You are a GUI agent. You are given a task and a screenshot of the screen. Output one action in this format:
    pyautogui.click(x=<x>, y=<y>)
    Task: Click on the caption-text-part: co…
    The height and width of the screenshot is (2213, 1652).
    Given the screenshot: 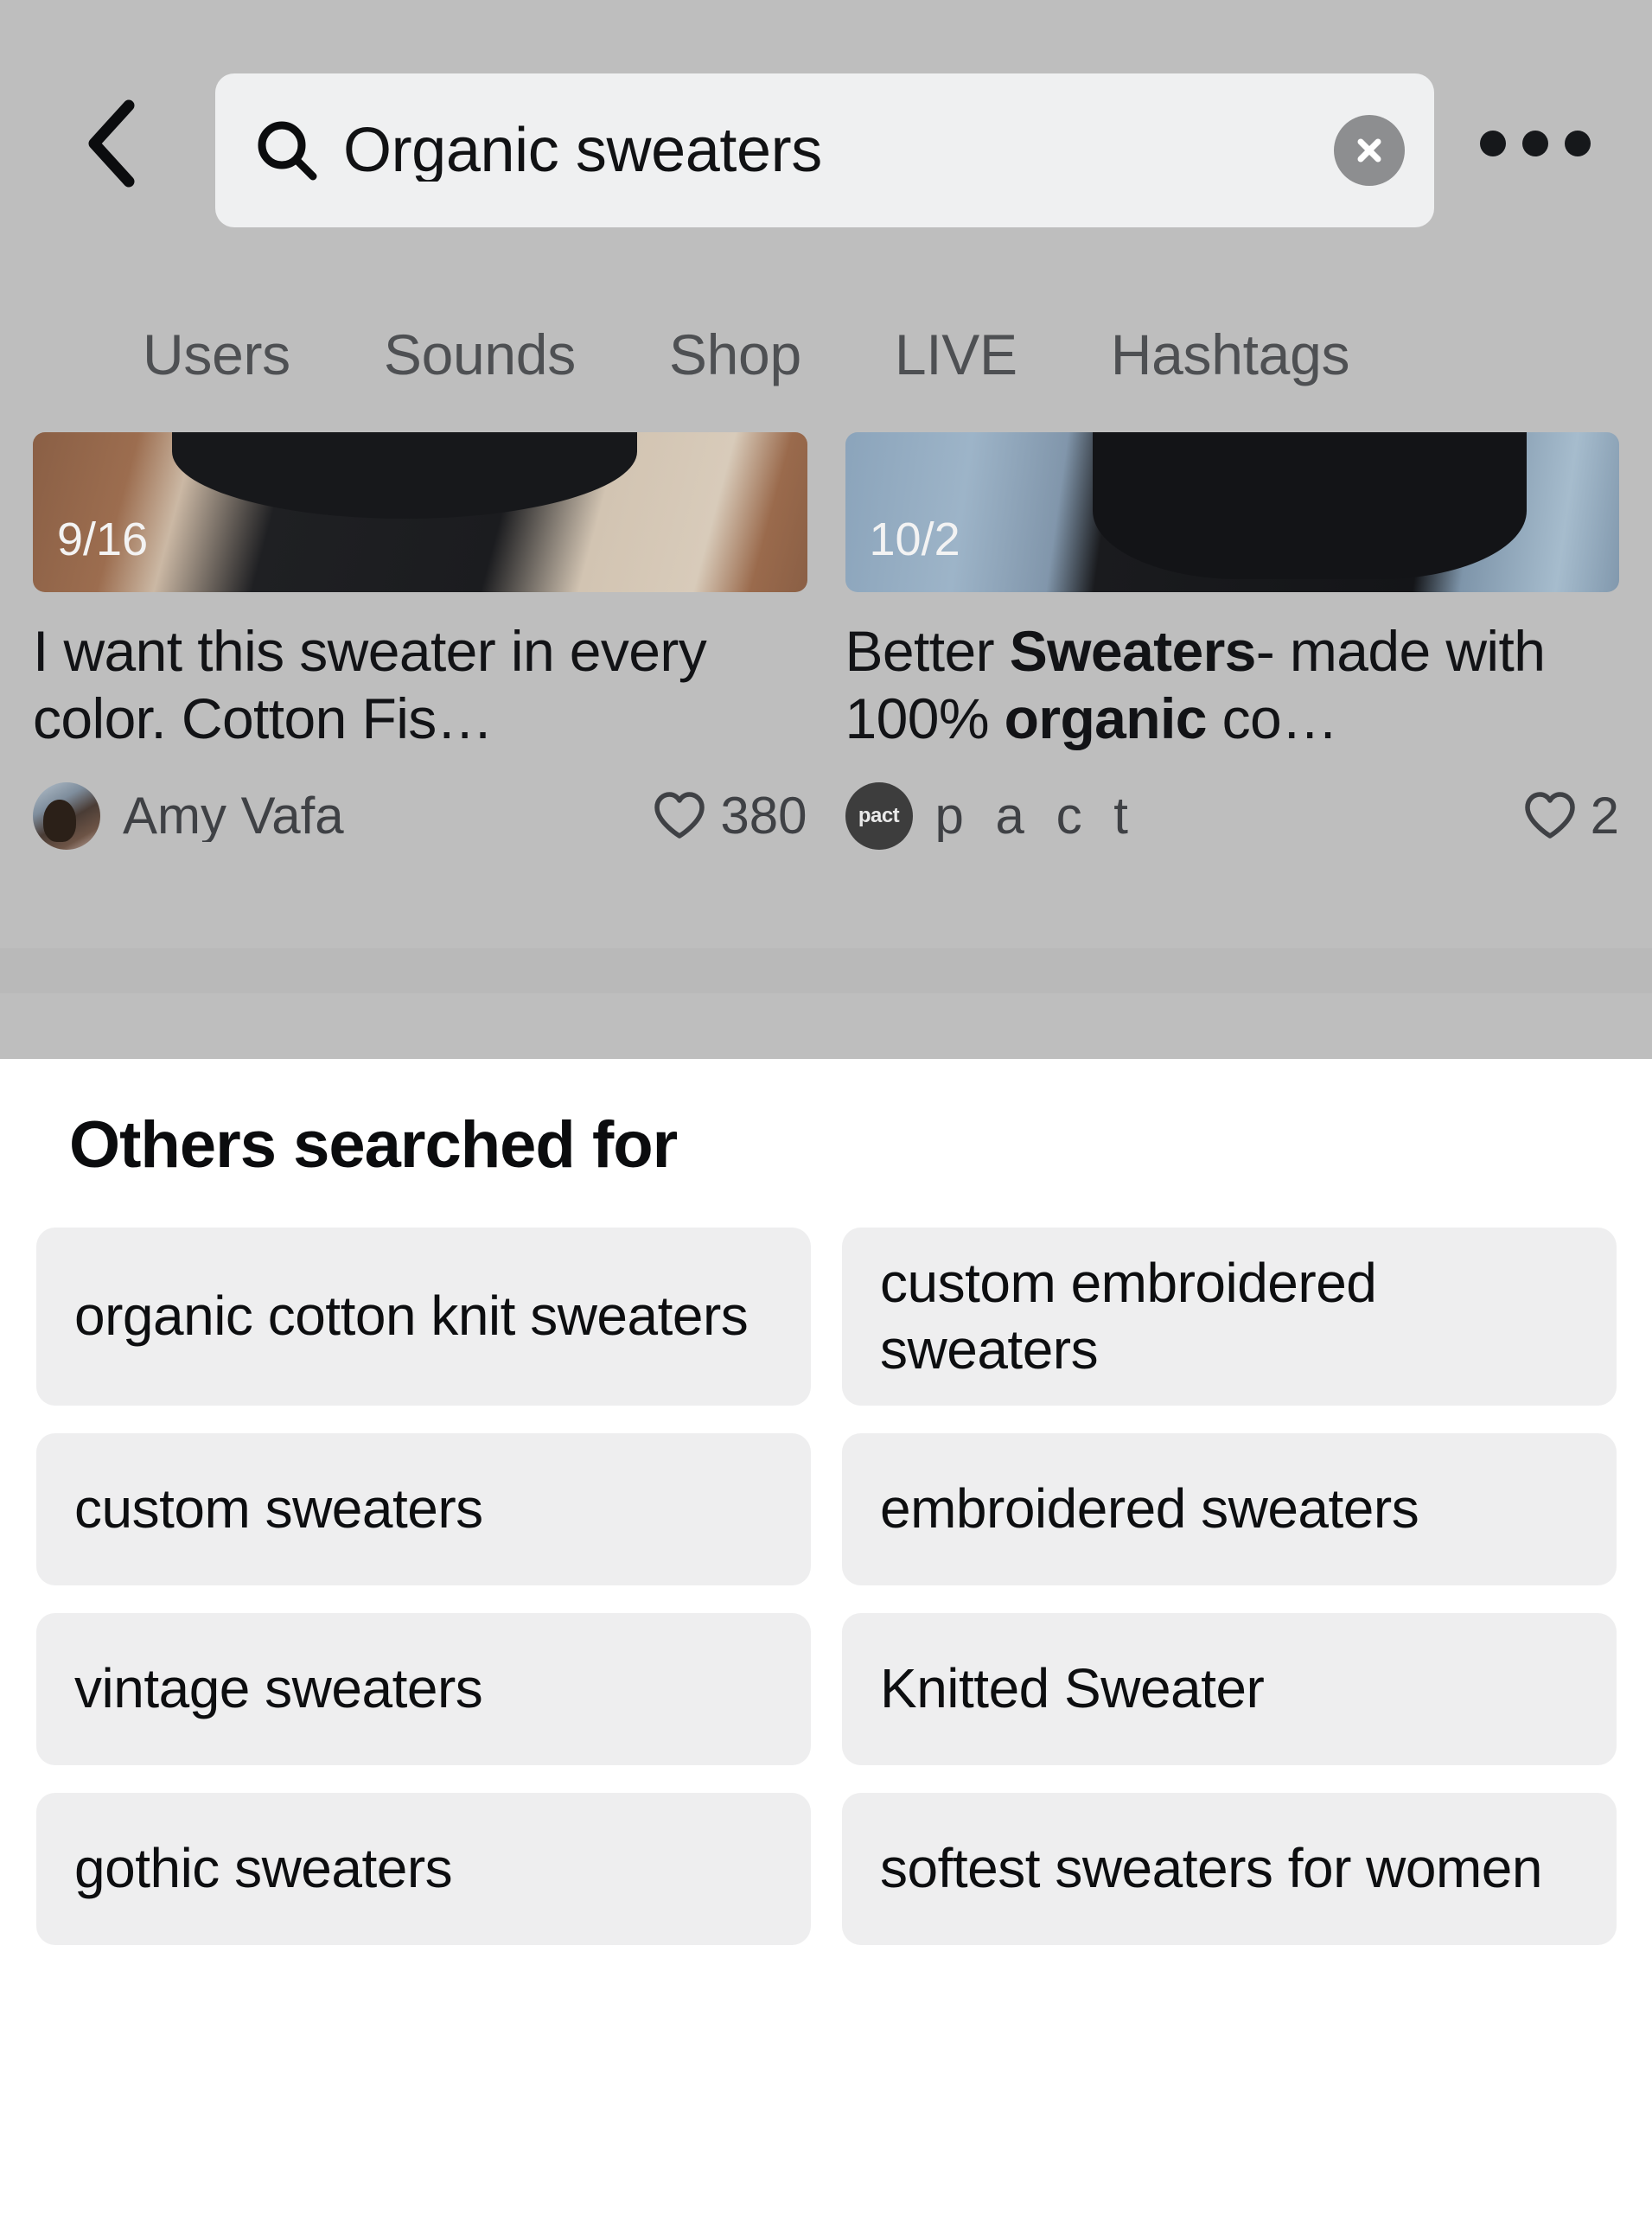 What is the action you would take?
    pyautogui.click(x=1273, y=718)
    